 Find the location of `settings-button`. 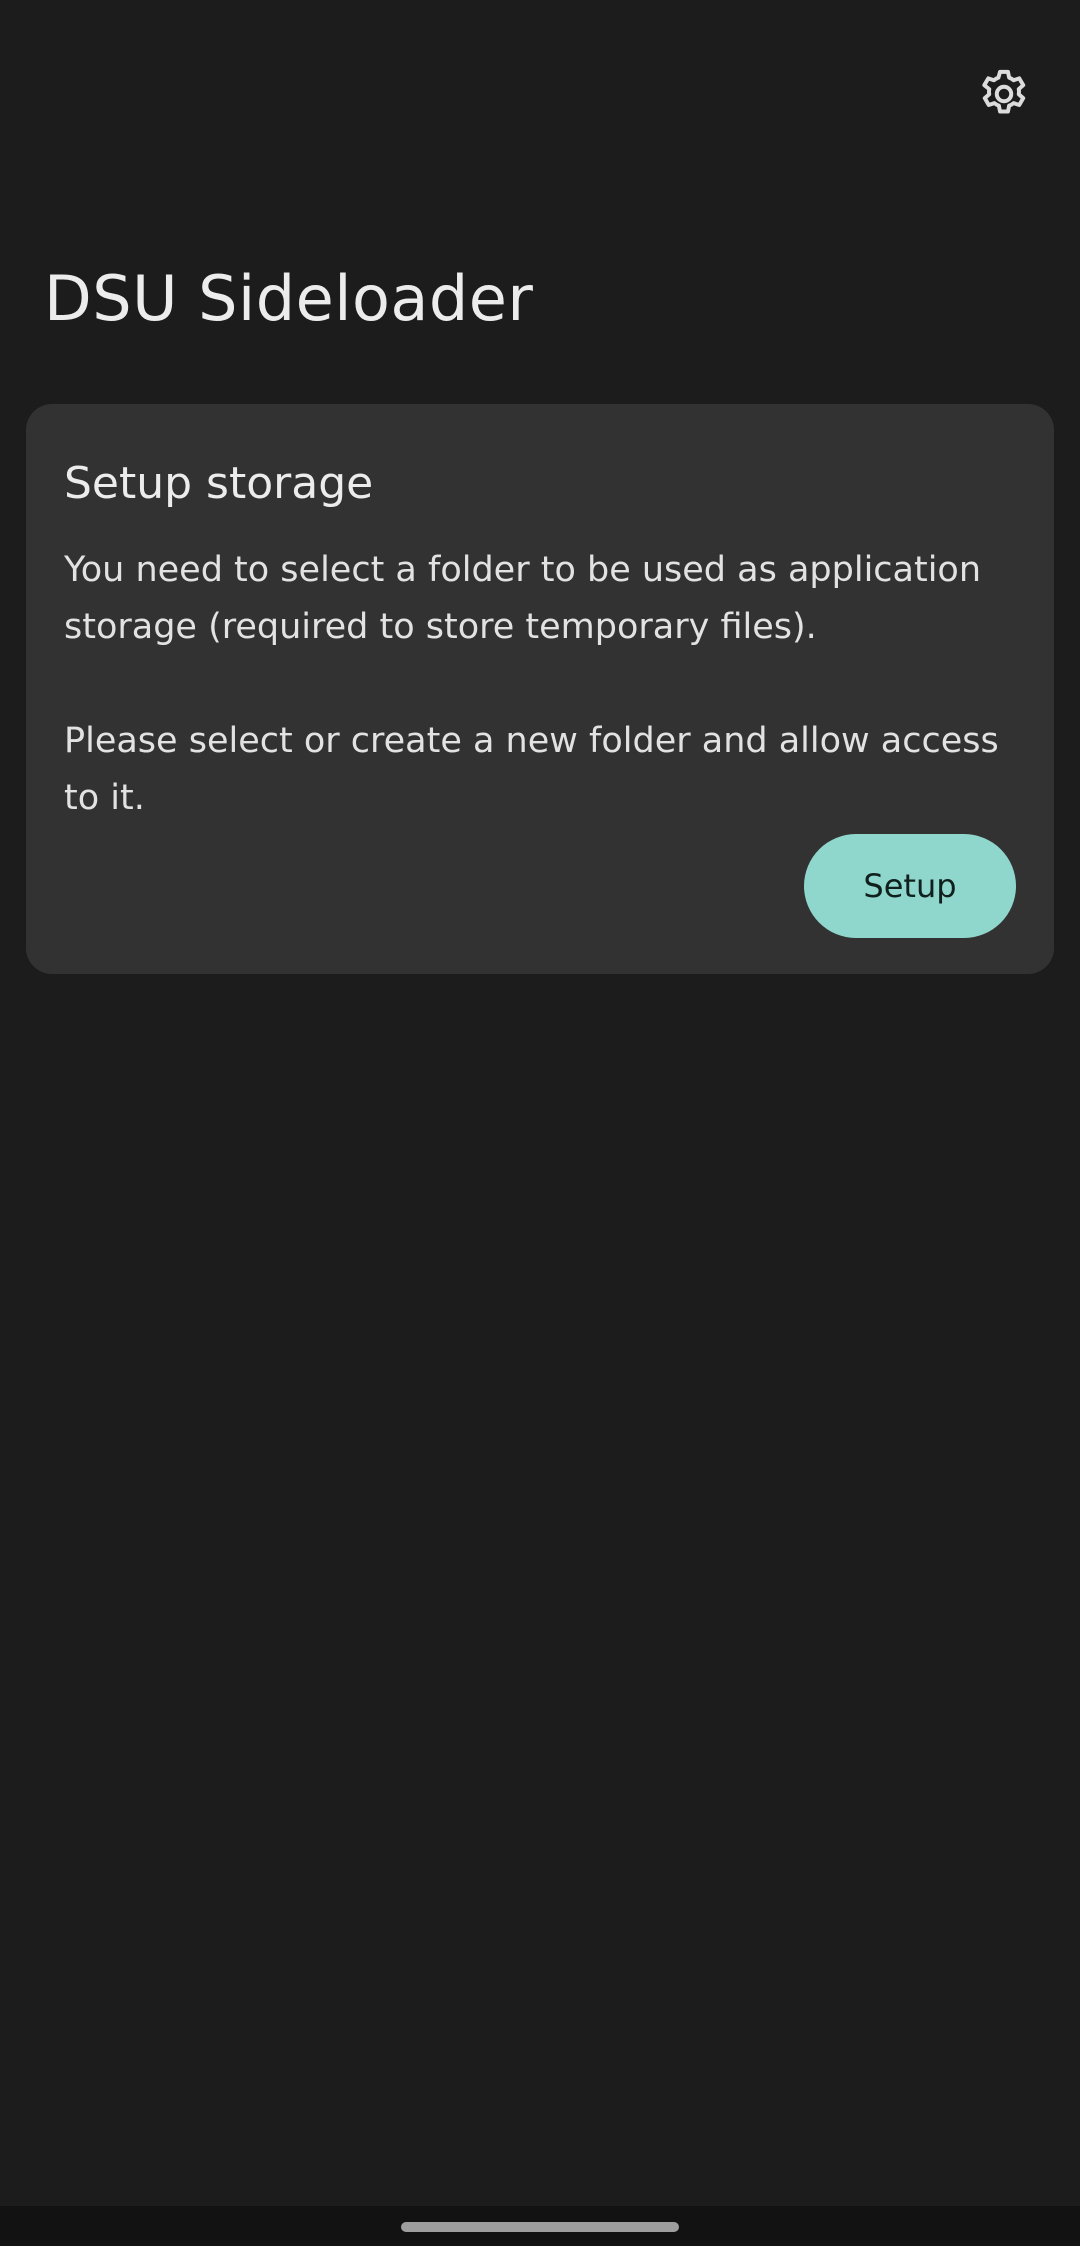

settings-button is located at coordinates (1004, 94).